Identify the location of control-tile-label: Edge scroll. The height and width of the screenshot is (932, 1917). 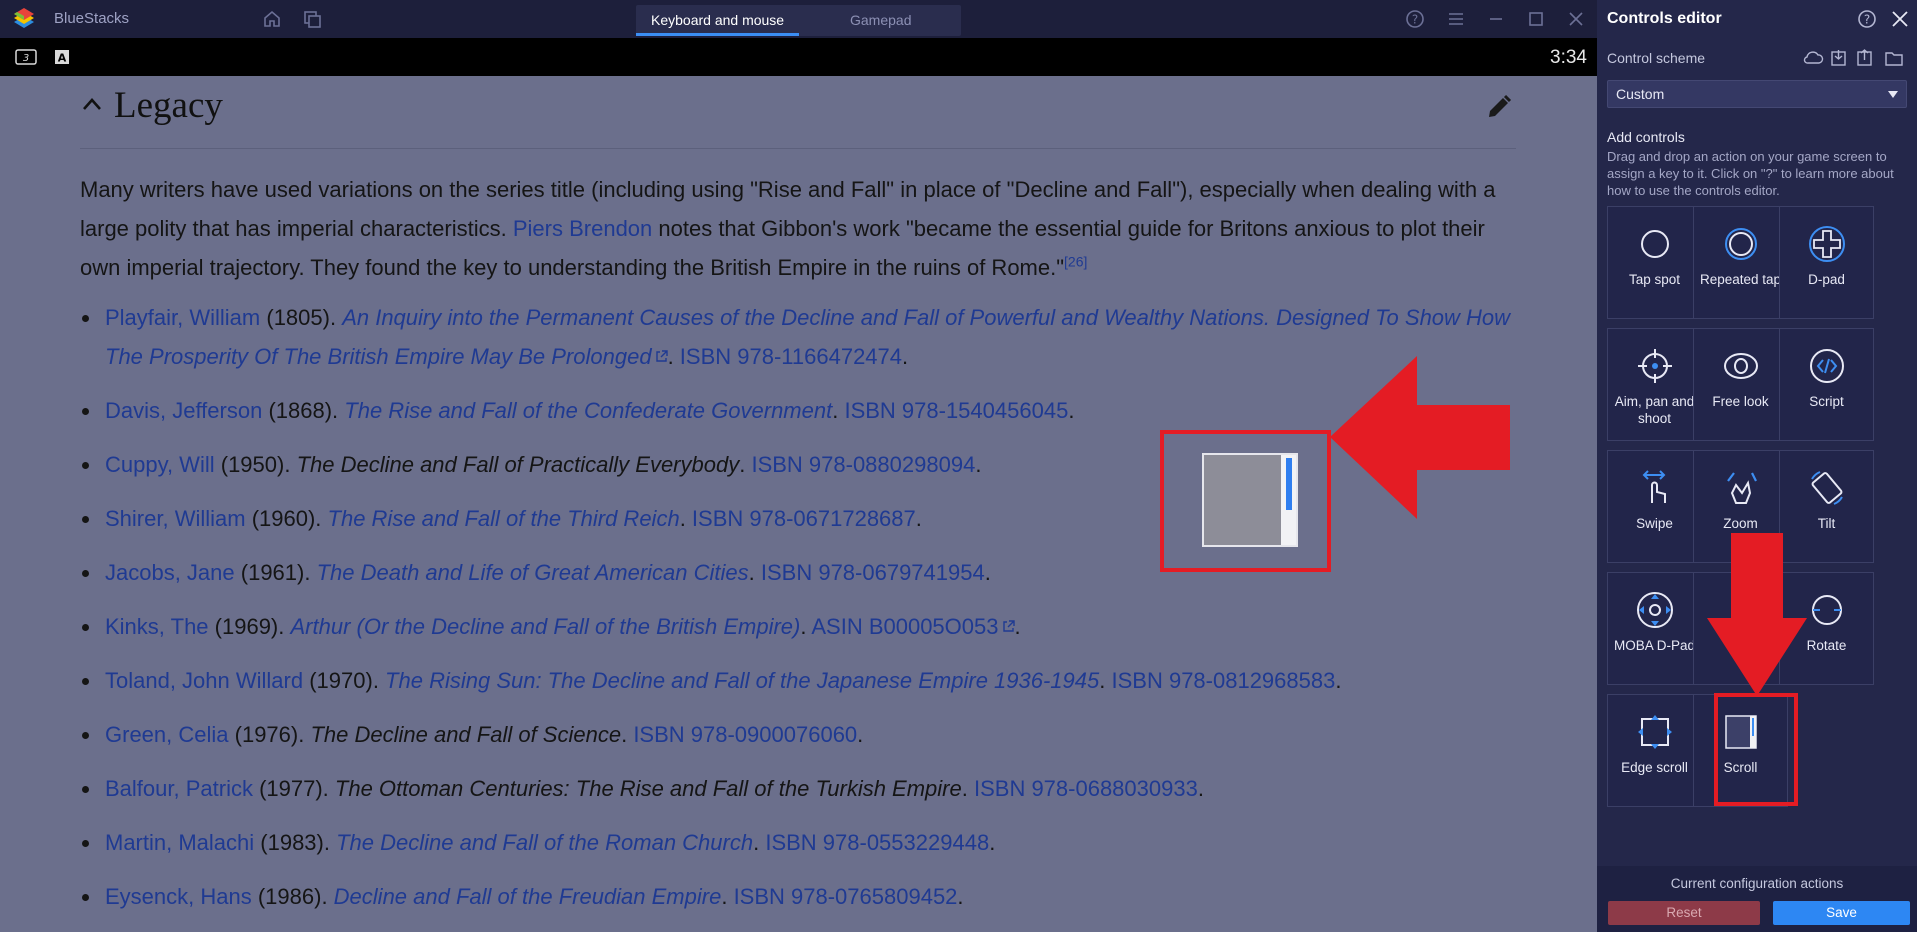
(1654, 767).